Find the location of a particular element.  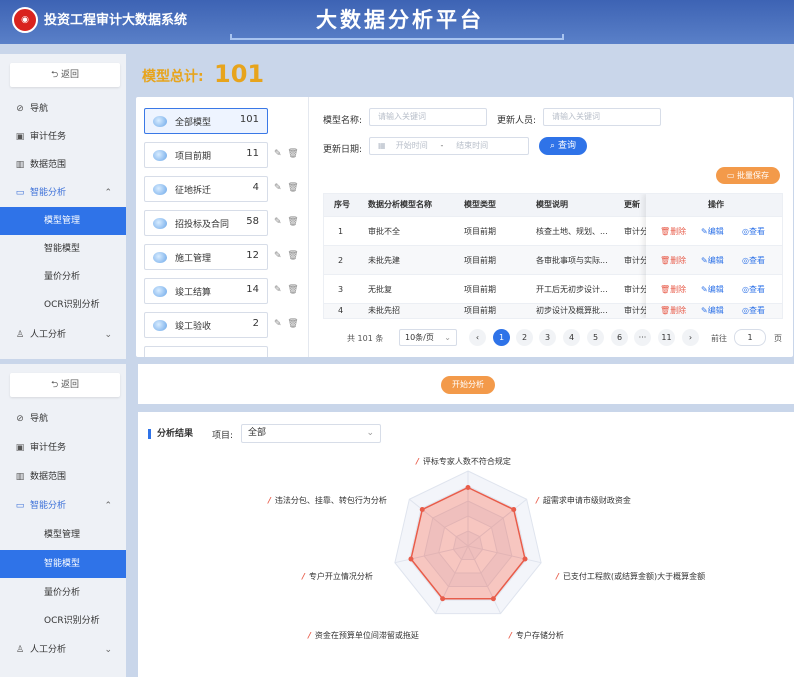

radar-label: / 已支付工程款(或结算金额)大于概算金额 is located at coordinates (631, 576).